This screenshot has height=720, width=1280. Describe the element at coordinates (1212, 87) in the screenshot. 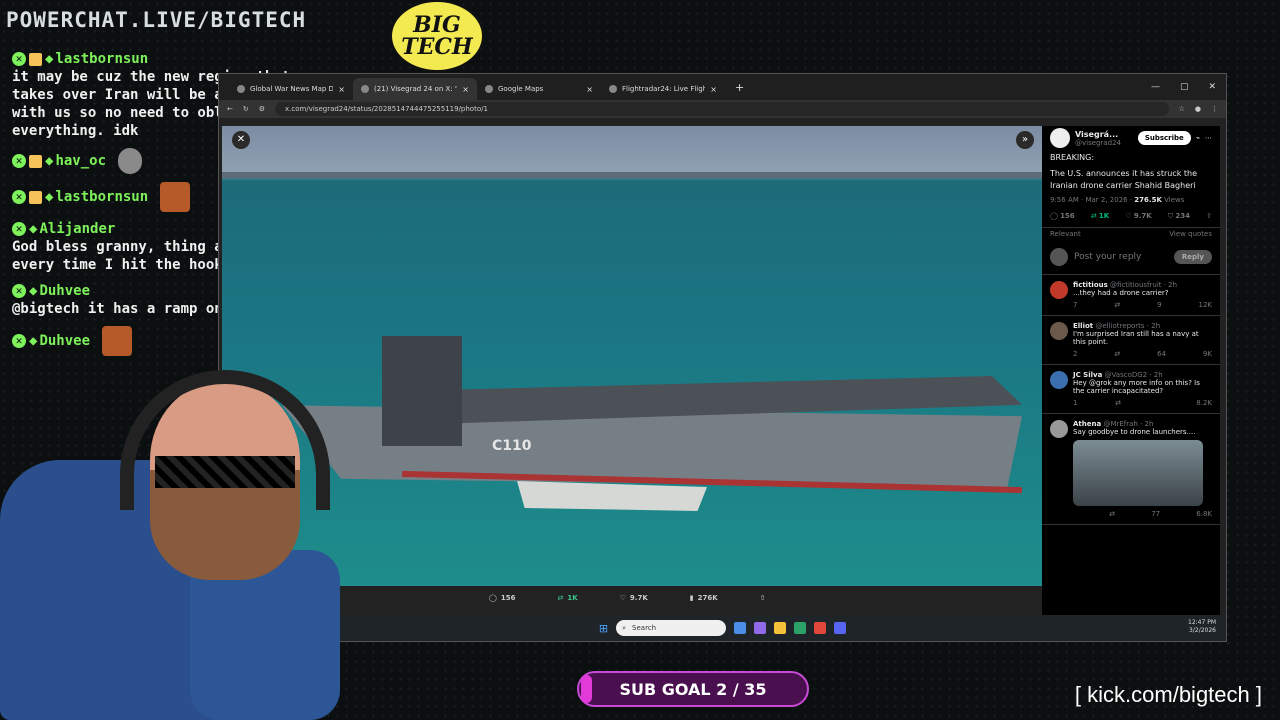

I see `close-window-icon: ✕` at that location.